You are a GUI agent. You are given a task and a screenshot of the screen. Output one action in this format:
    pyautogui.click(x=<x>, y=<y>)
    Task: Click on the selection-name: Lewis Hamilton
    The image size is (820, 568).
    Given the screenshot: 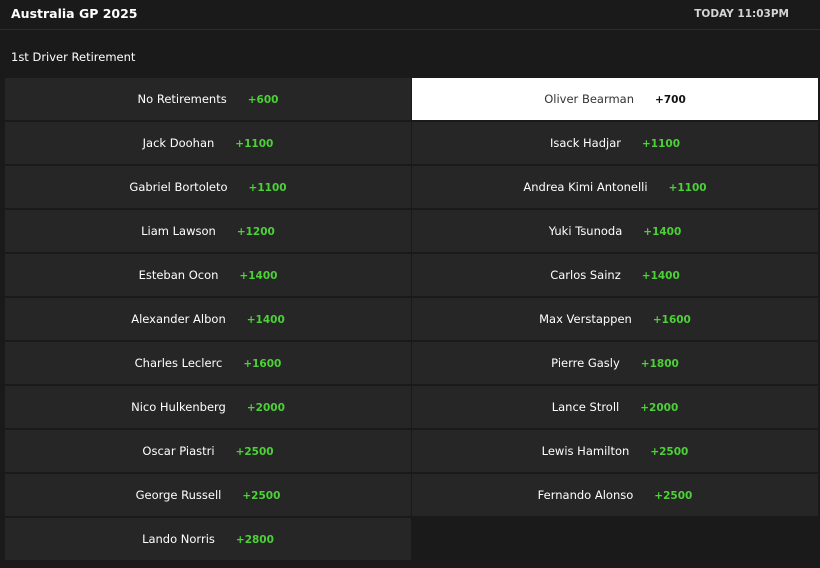 What is the action you would take?
    pyautogui.click(x=585, y=451)
    